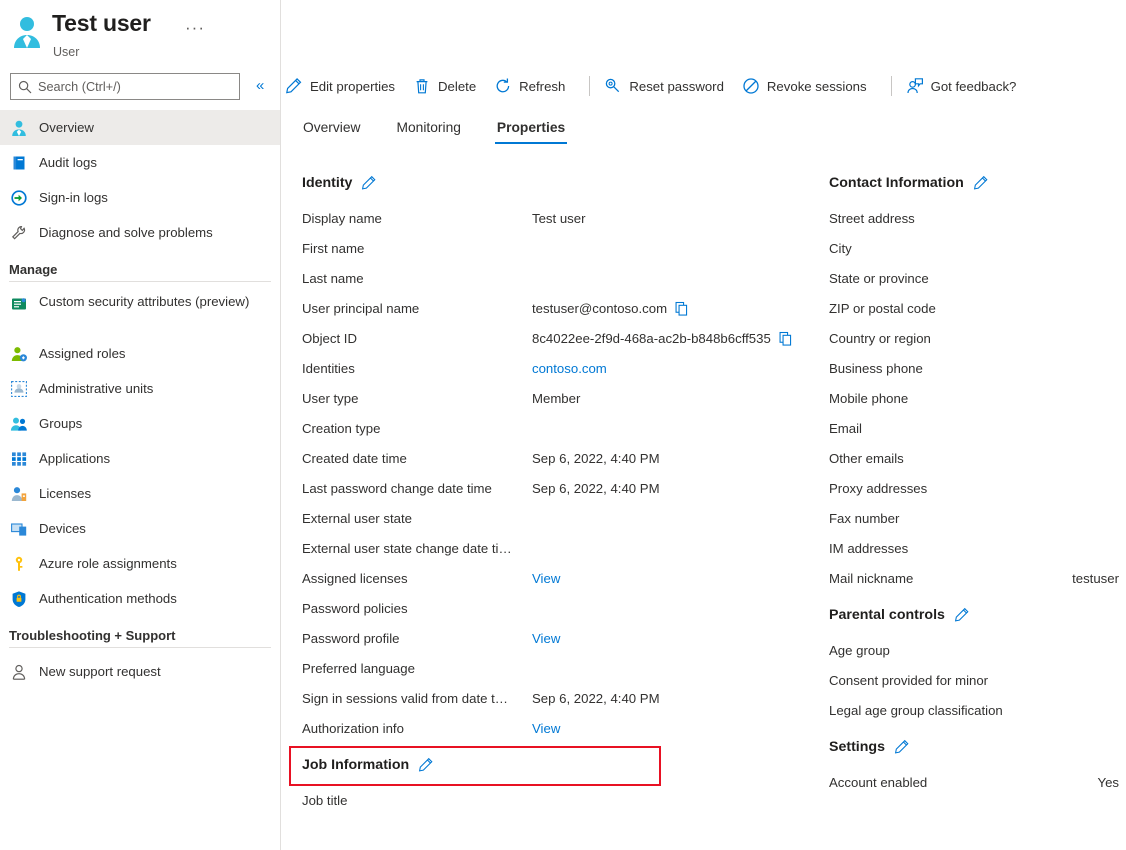 The height and width of the screenshot is (850, 1126). Describe the element at coordinates (96, 388) in the screenshot. I see `sidebar-item-label: Administrative units` at that location.